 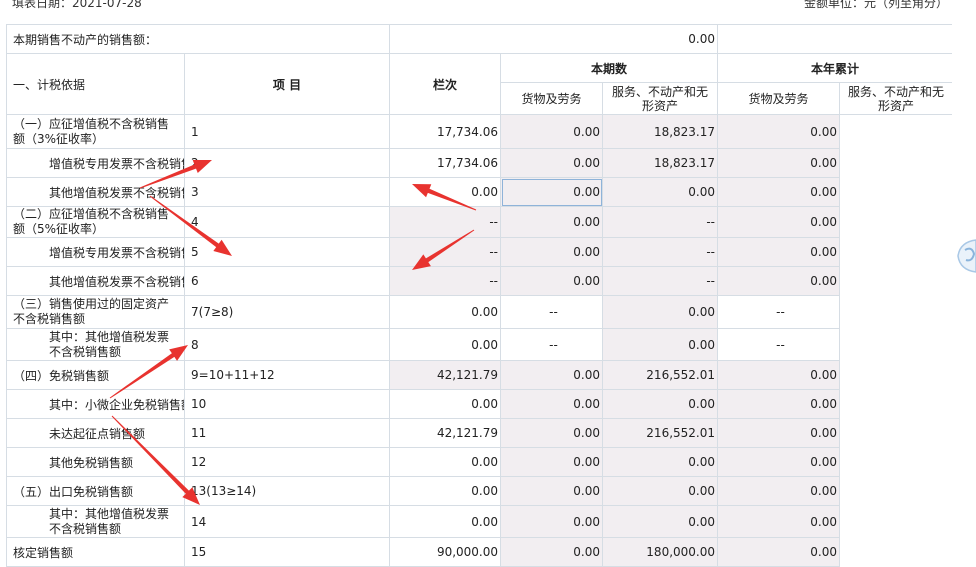 I want to click on row-col-no: 3, so click(x=287, y=192).